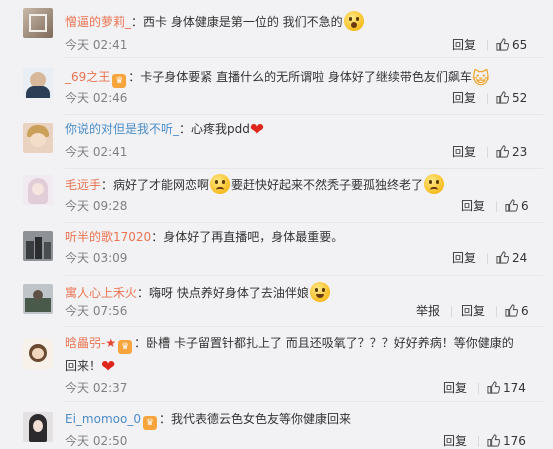 The height and width of the screenshot is (449, 553). Describe the element at coordinates (122, 129) in the screenshot. I see `username-link: 你说的对但是我不听_` at that location.